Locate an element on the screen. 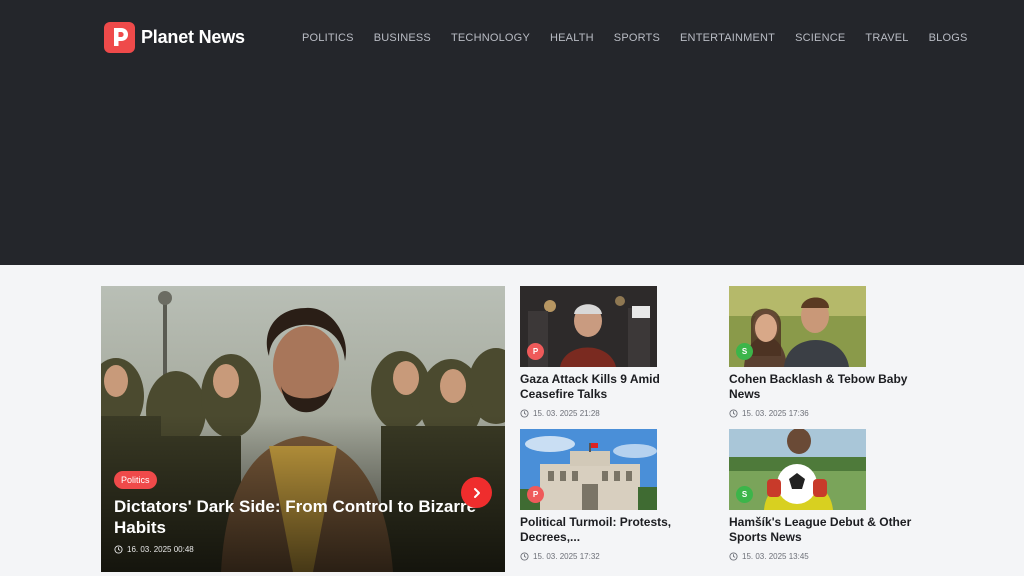  chevron-right-icon is located at coordinates (476, 492).